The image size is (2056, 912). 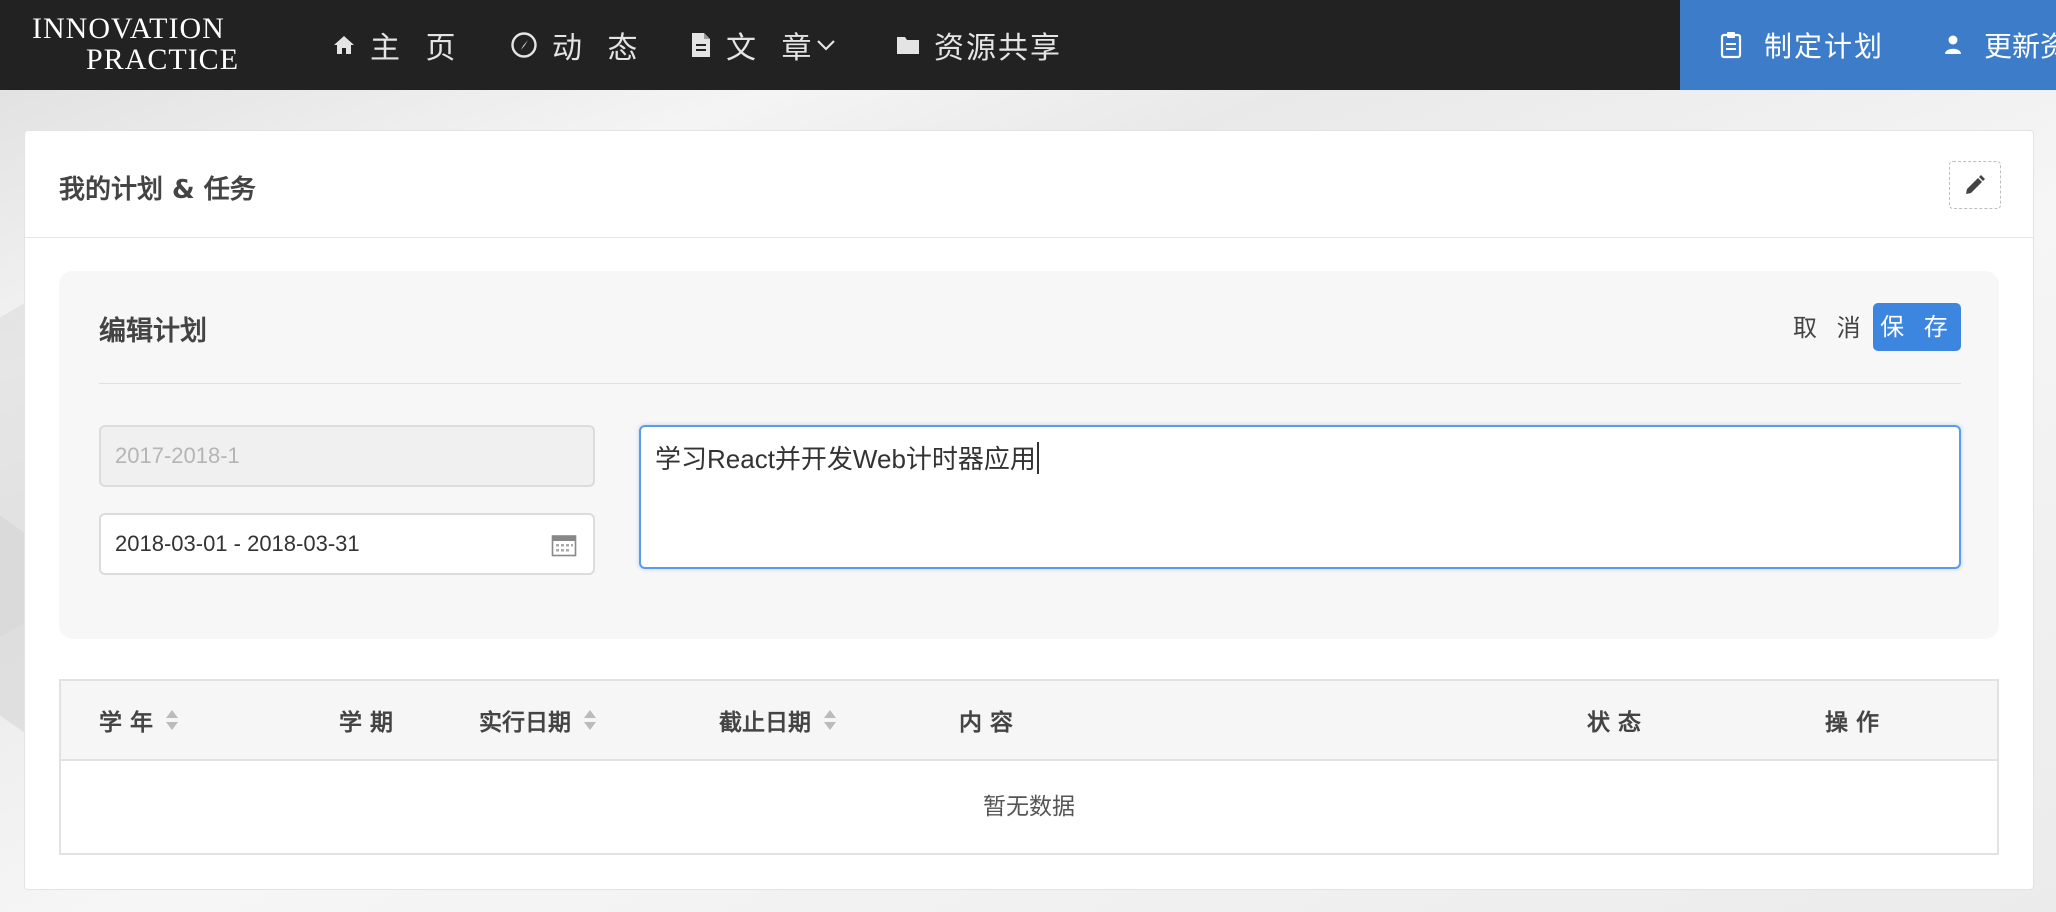 I want to click on column-label: 学 年, so click(x=126, y=723).